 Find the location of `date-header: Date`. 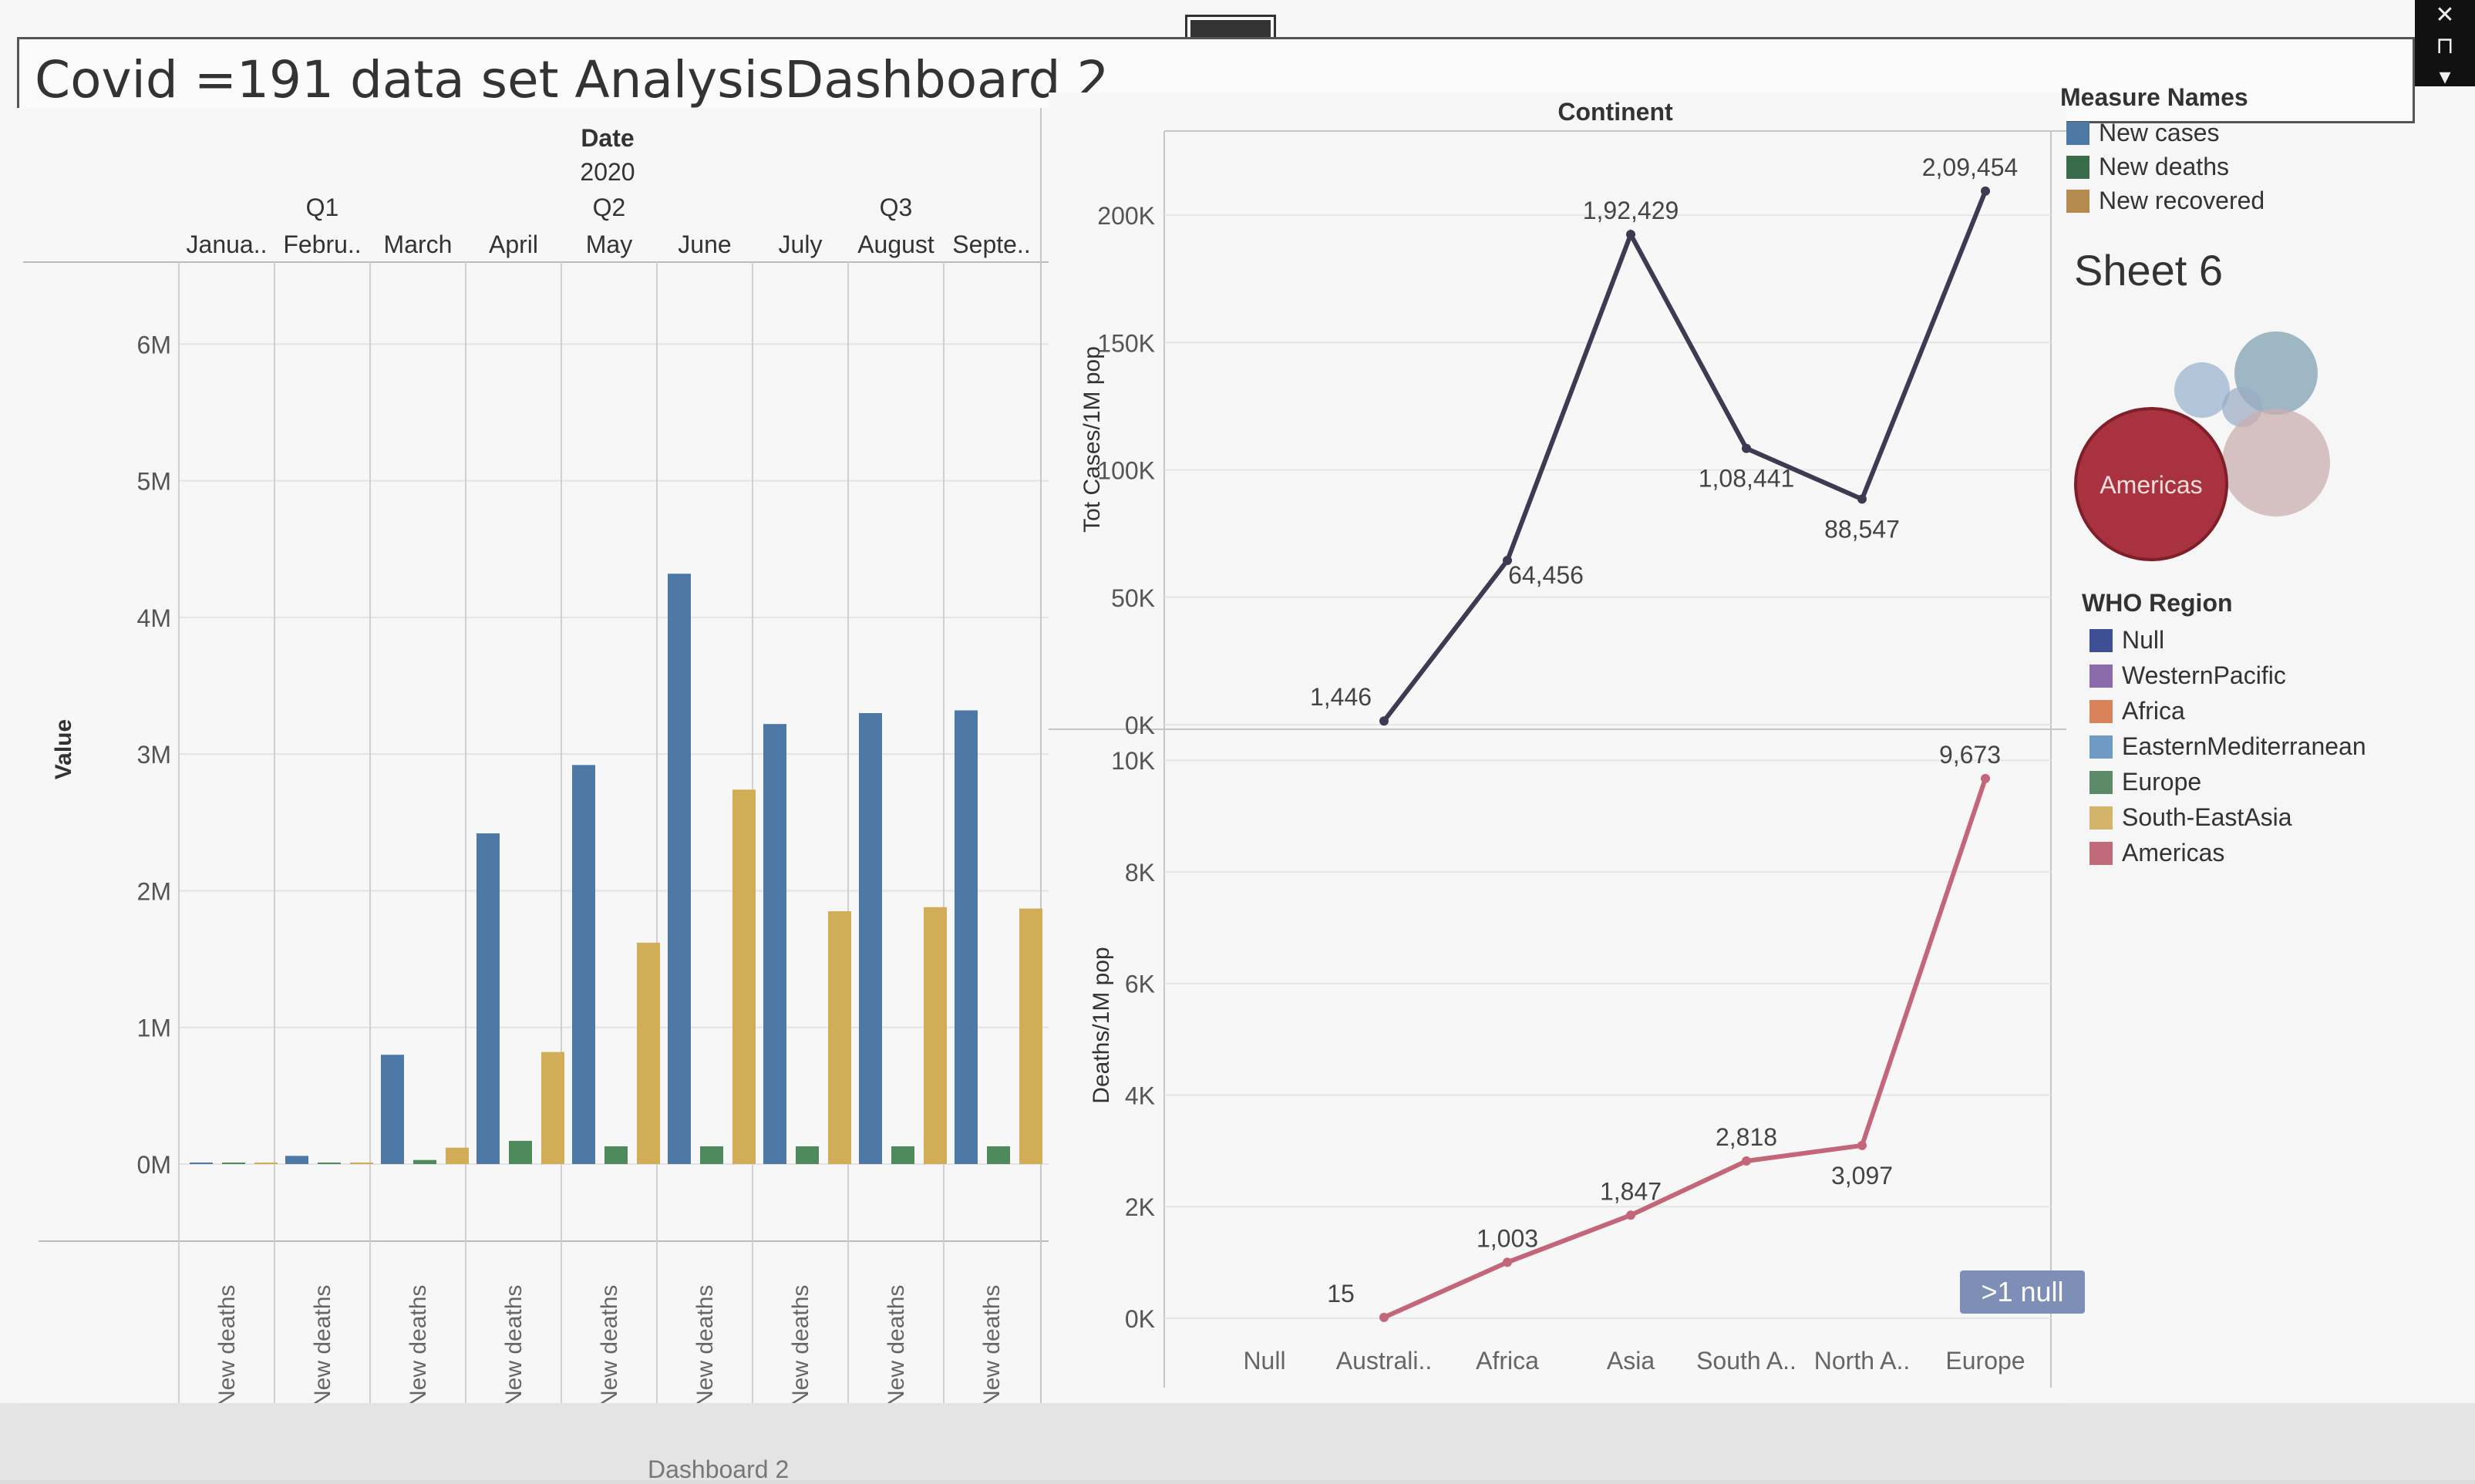

date-header: Date is located at coordinates (607, 138).